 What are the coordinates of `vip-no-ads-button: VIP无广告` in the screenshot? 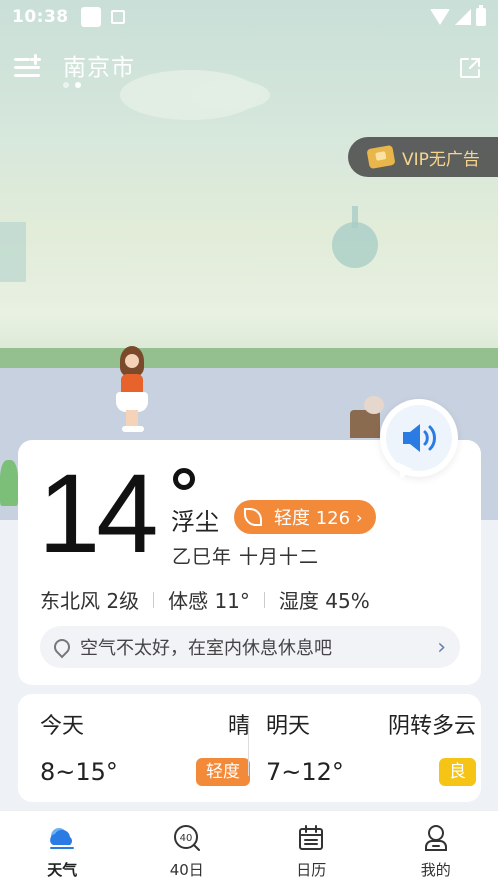 It's located at (423, 157).